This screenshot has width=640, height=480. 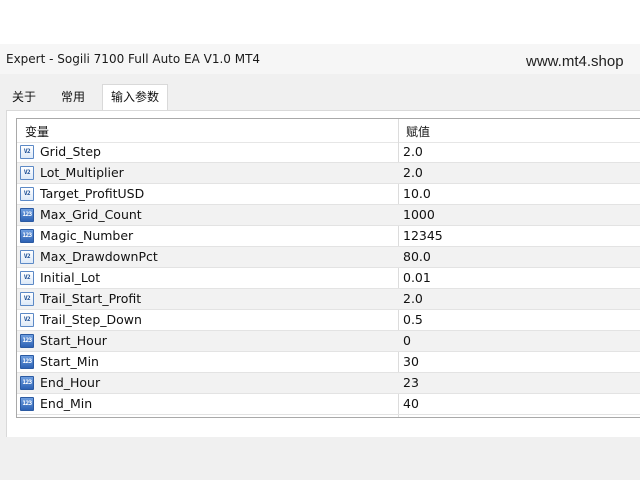 I want to click on parameter-name: Start_Min, so click(x=69, y=361).